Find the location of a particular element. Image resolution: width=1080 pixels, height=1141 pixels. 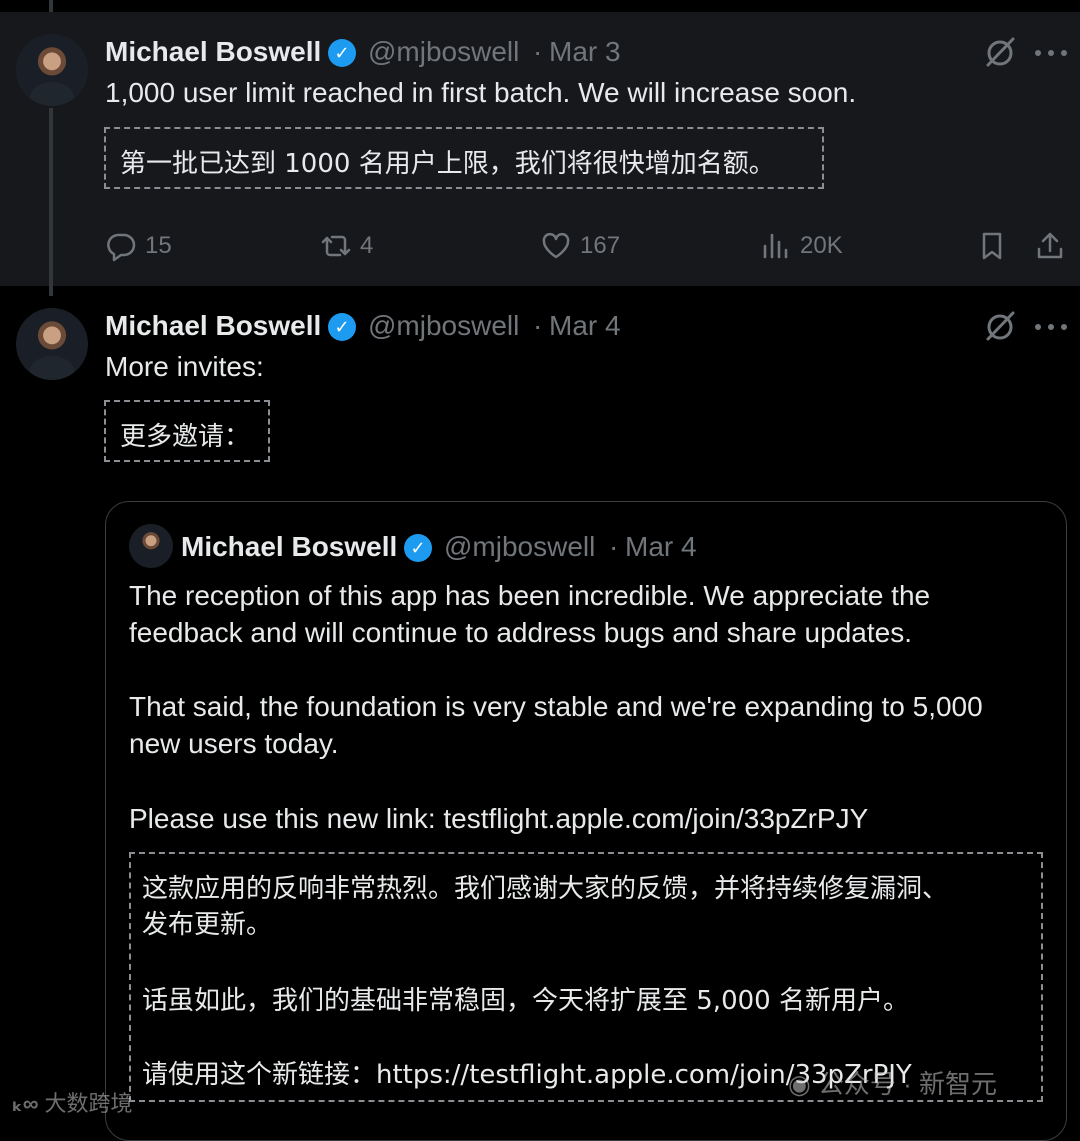

views-icon is located at coordinates (775, 246).